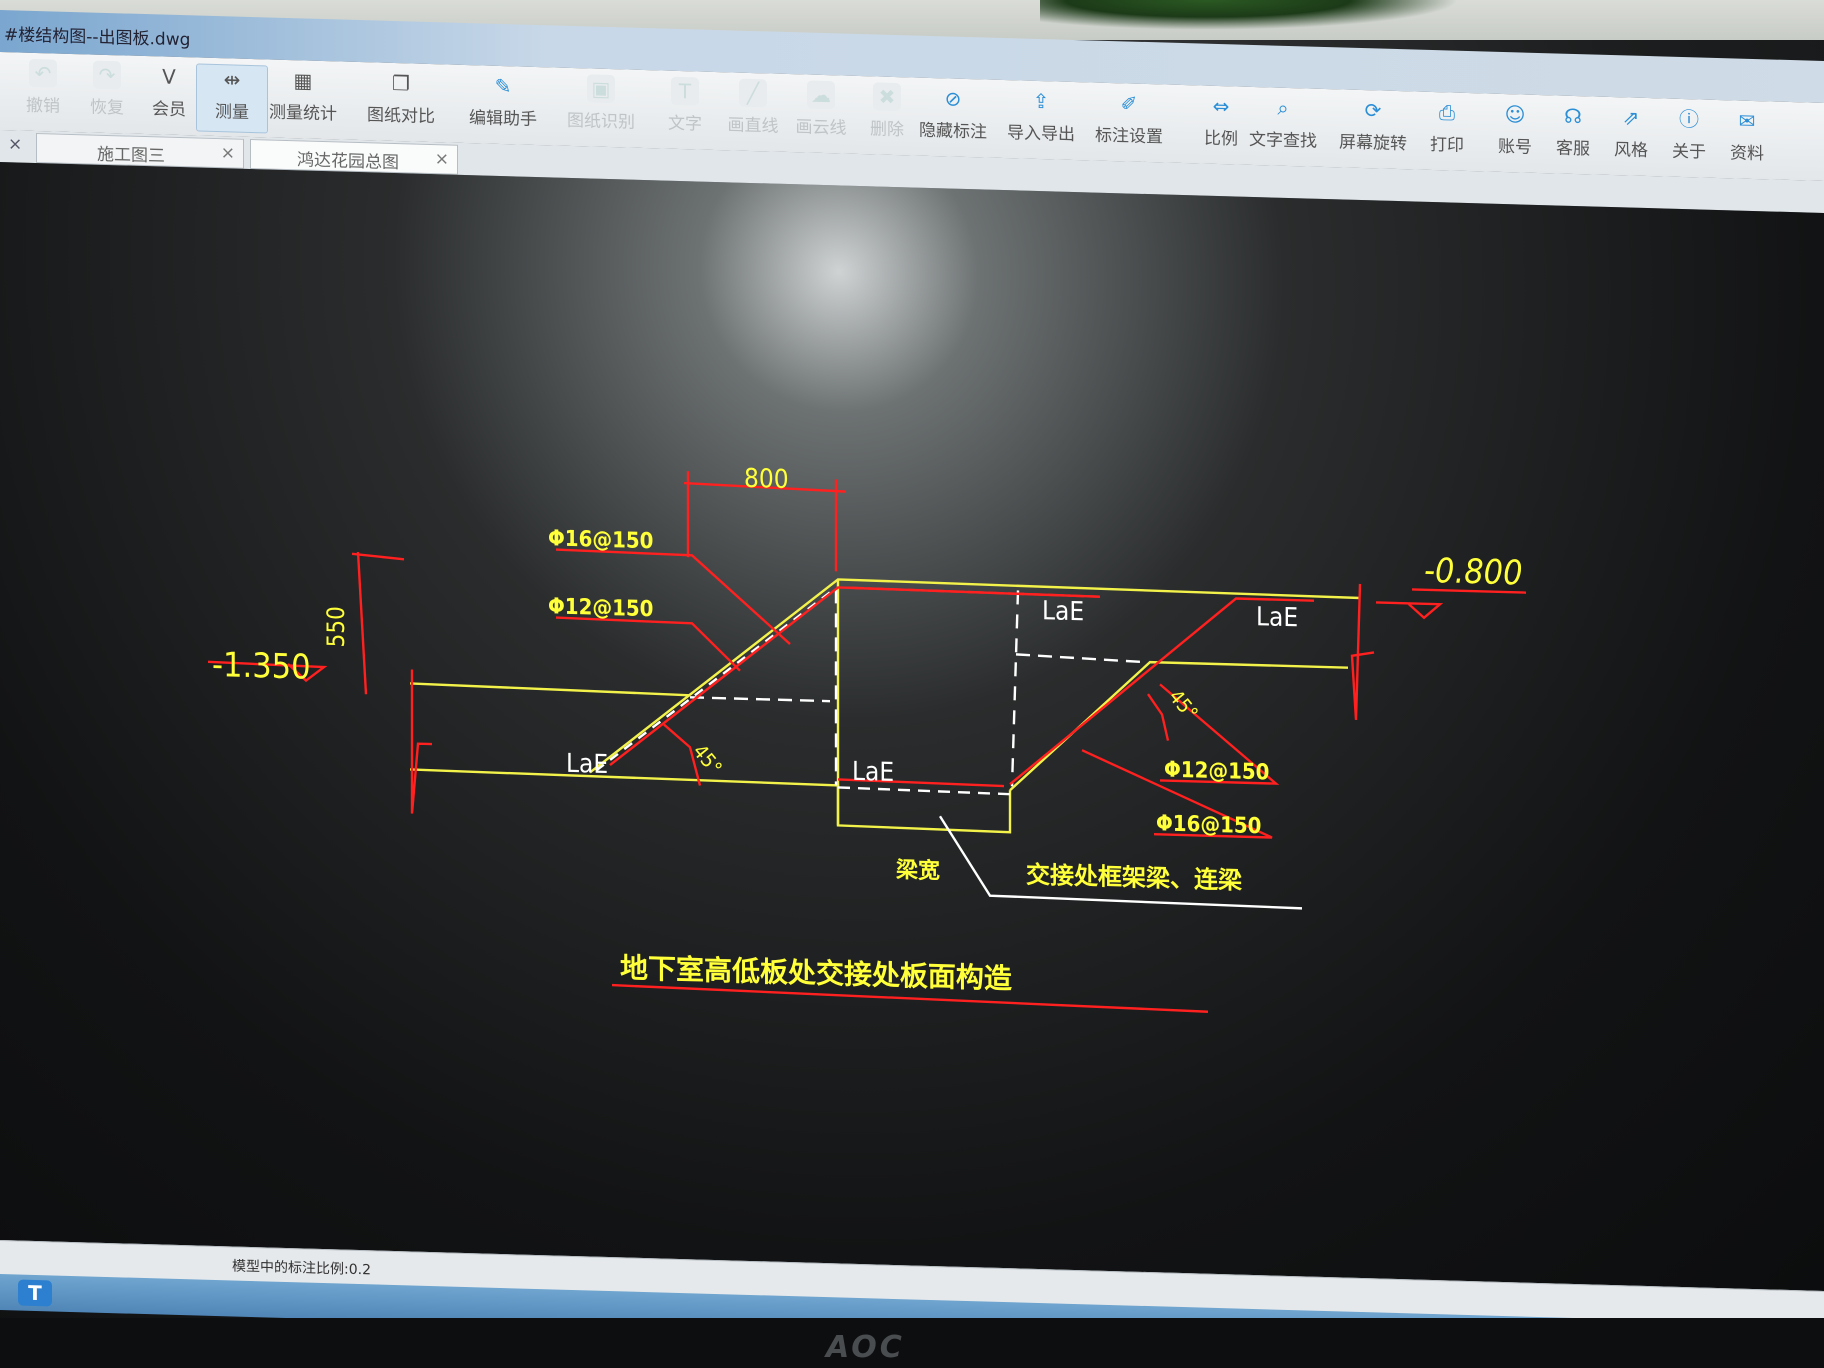 This screenshot has width=1824, height=1368. What do you see at coordinates (1515, 114) in the screenshot?
I see `account-icon: ☺` at bounding box center [1515, 114].